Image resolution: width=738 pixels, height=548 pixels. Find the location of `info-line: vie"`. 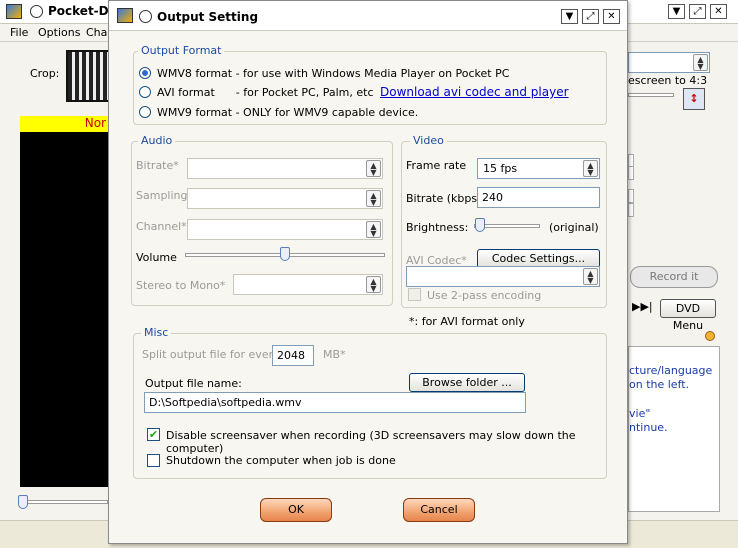

info-line: vie" is located at coordinates (640, 413).